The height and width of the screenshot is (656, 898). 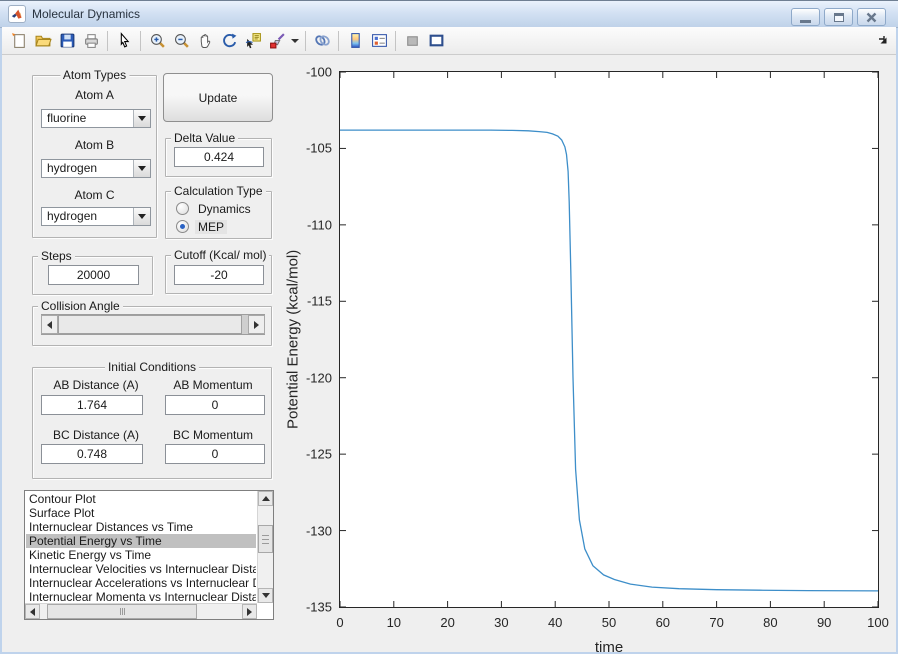 I want to click on cutoff-title: Cutoff (Kcal/ mol), so click(x=220, y=255).